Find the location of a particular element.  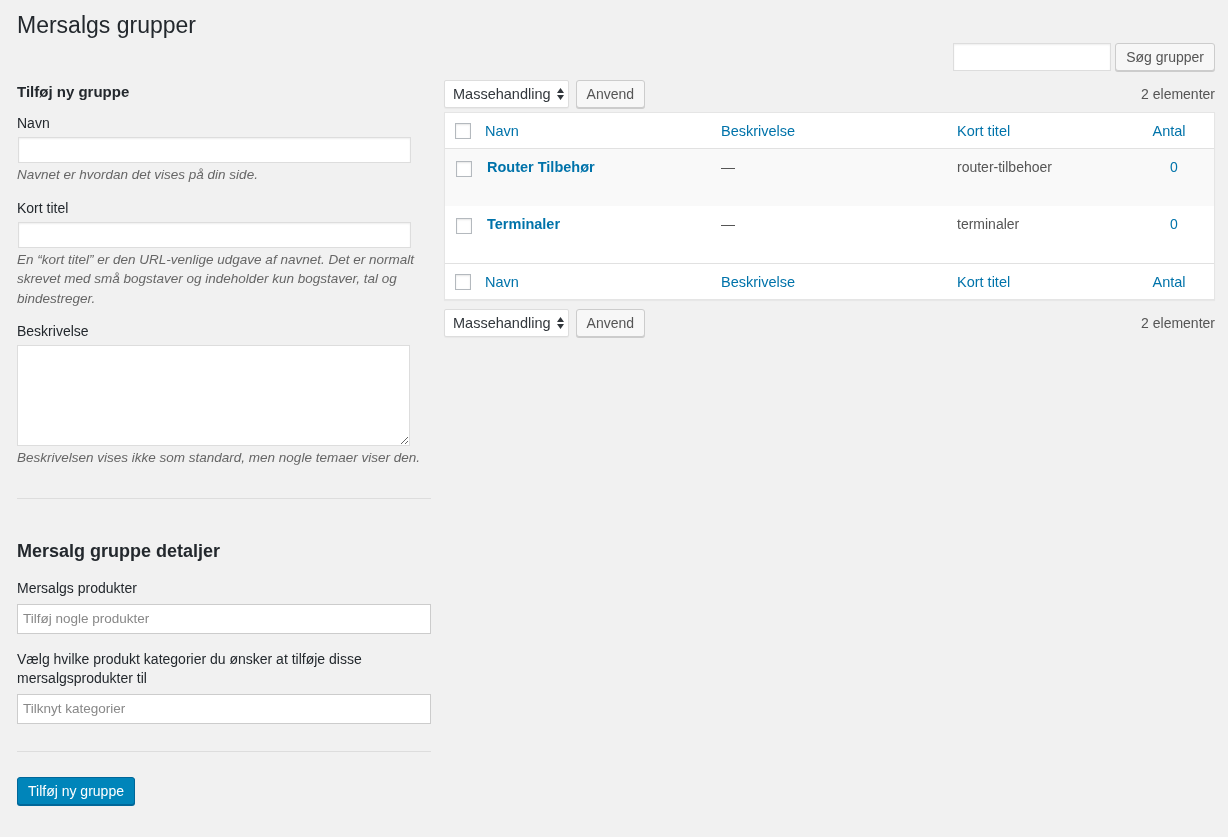

search-select-field: Tilknyt kategorier is located at coordinates (224, 708).